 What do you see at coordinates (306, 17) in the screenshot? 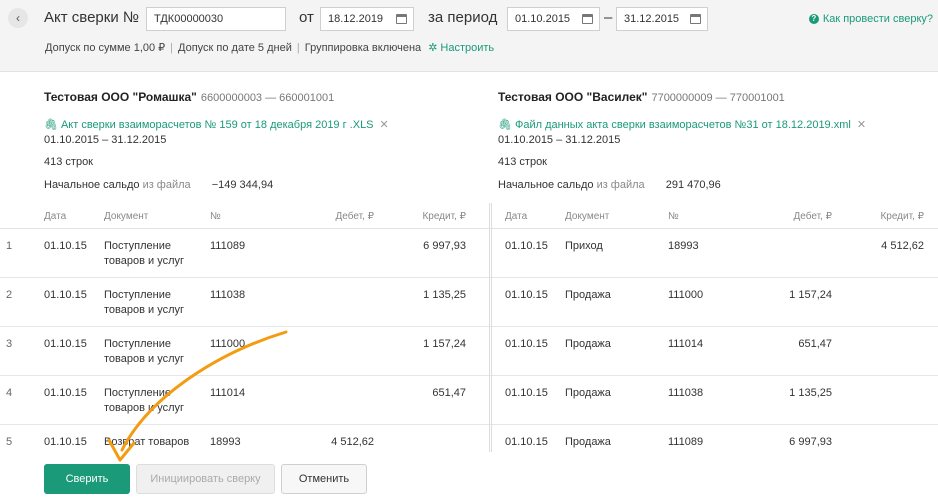
I see `from-label: от` at bounding box center [306, 17].